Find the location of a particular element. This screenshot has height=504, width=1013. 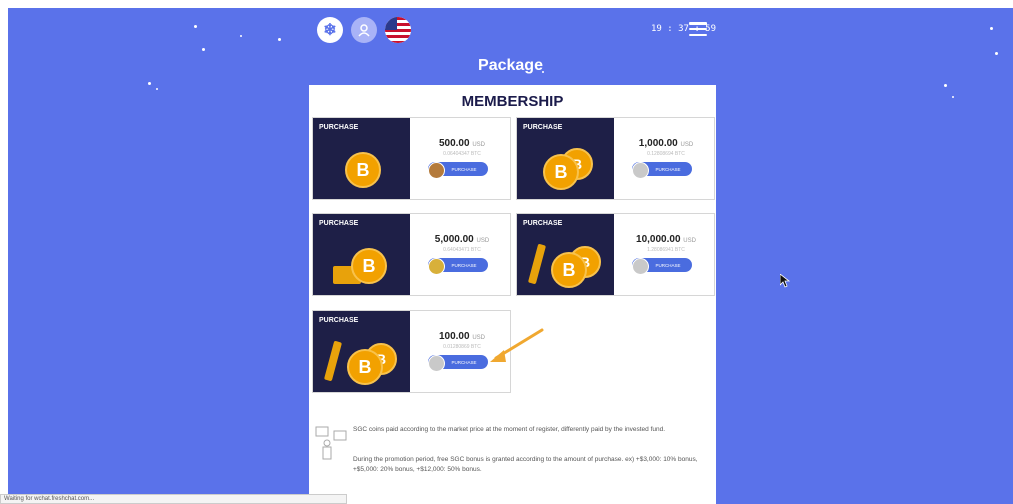

package-price: 5,000.00 USD is located at coordinates (462, 239).